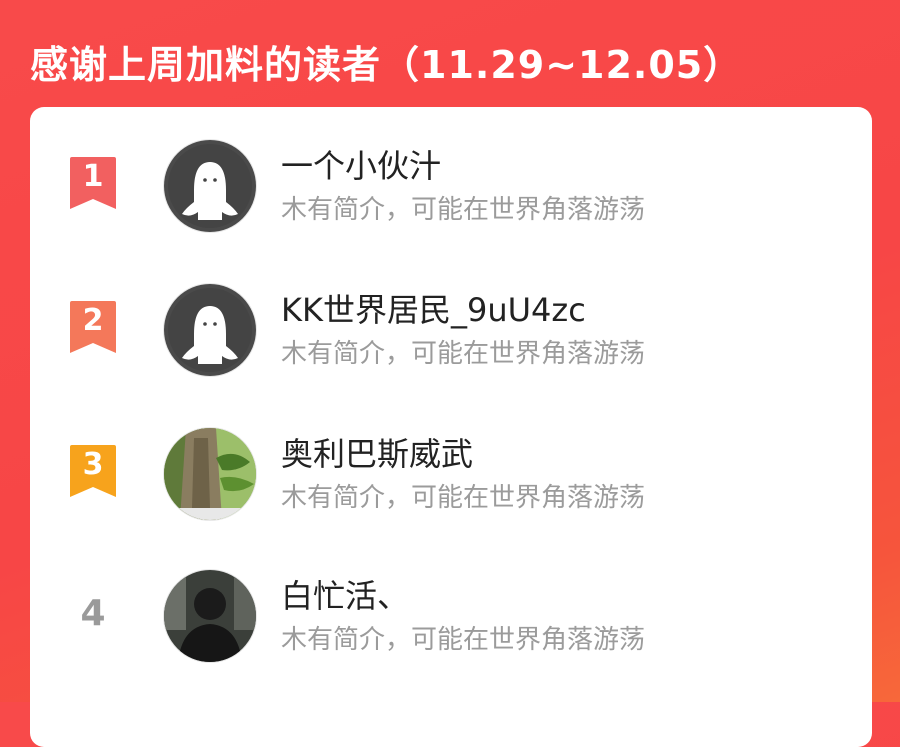 The image size is (900, 747). I want to click on rank-number: 2, so click(93, 320).